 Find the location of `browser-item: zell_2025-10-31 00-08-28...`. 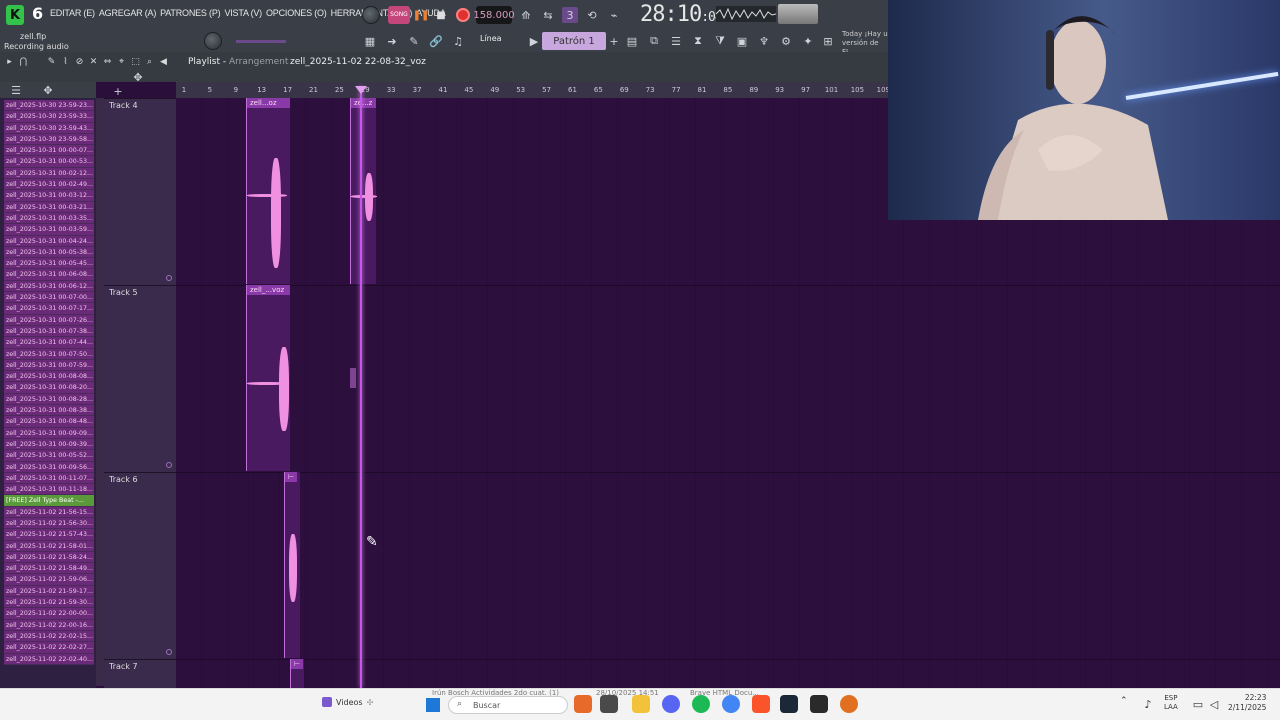

browser-item: zell_2025-10-31 00-08-28... is located at coordinates (49, 399).